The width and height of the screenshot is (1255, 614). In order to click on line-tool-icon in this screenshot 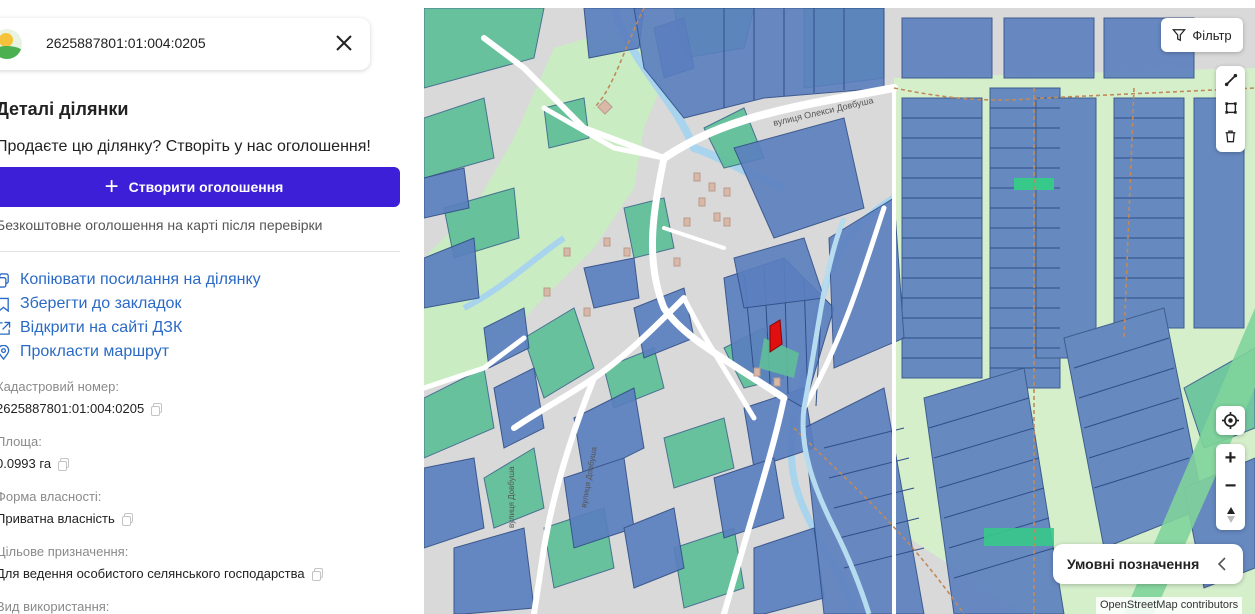, I will do `click(1230, 80)`.